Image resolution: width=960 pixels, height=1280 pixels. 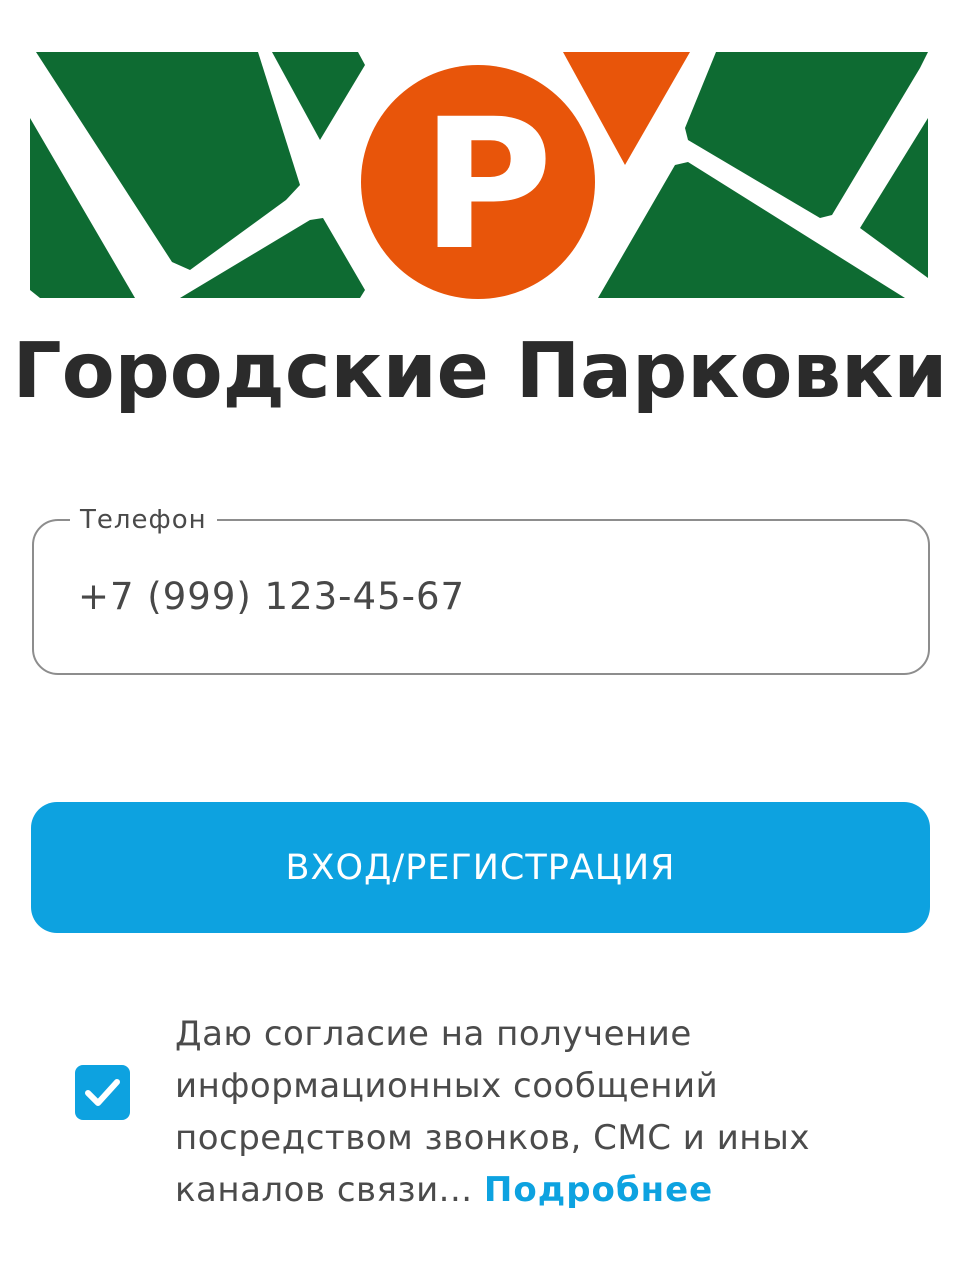 I want to click on phone-input-value: +7 (999) 123-45-67, so click(x=271, y=597).